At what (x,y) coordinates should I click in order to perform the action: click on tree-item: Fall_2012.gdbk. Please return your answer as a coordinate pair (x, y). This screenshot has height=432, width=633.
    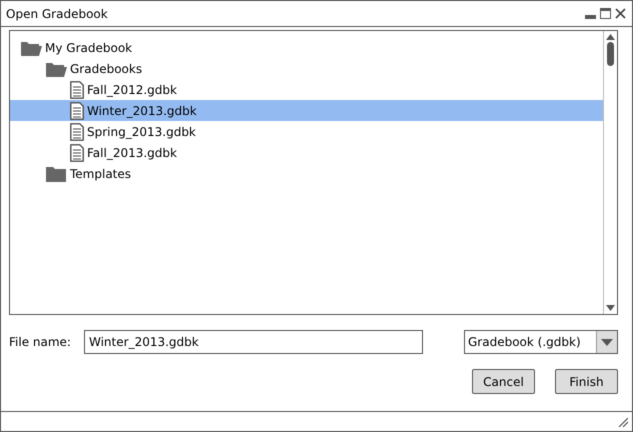
    Looking at the image, I should click on (306, 89).